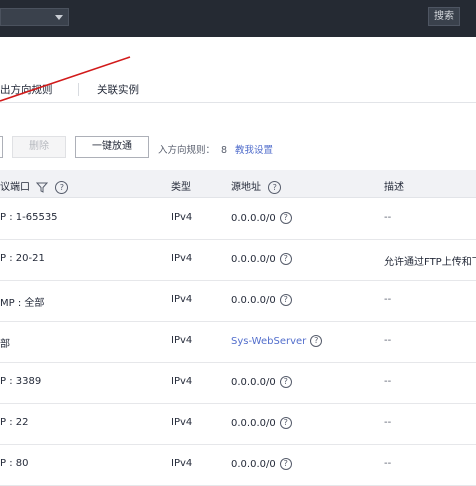 The width and height of the screenshot is (476, 486). Describe the element at coordinates (5, 344) in the screenshot. I see `cell-protocol-port: 部` at that location.